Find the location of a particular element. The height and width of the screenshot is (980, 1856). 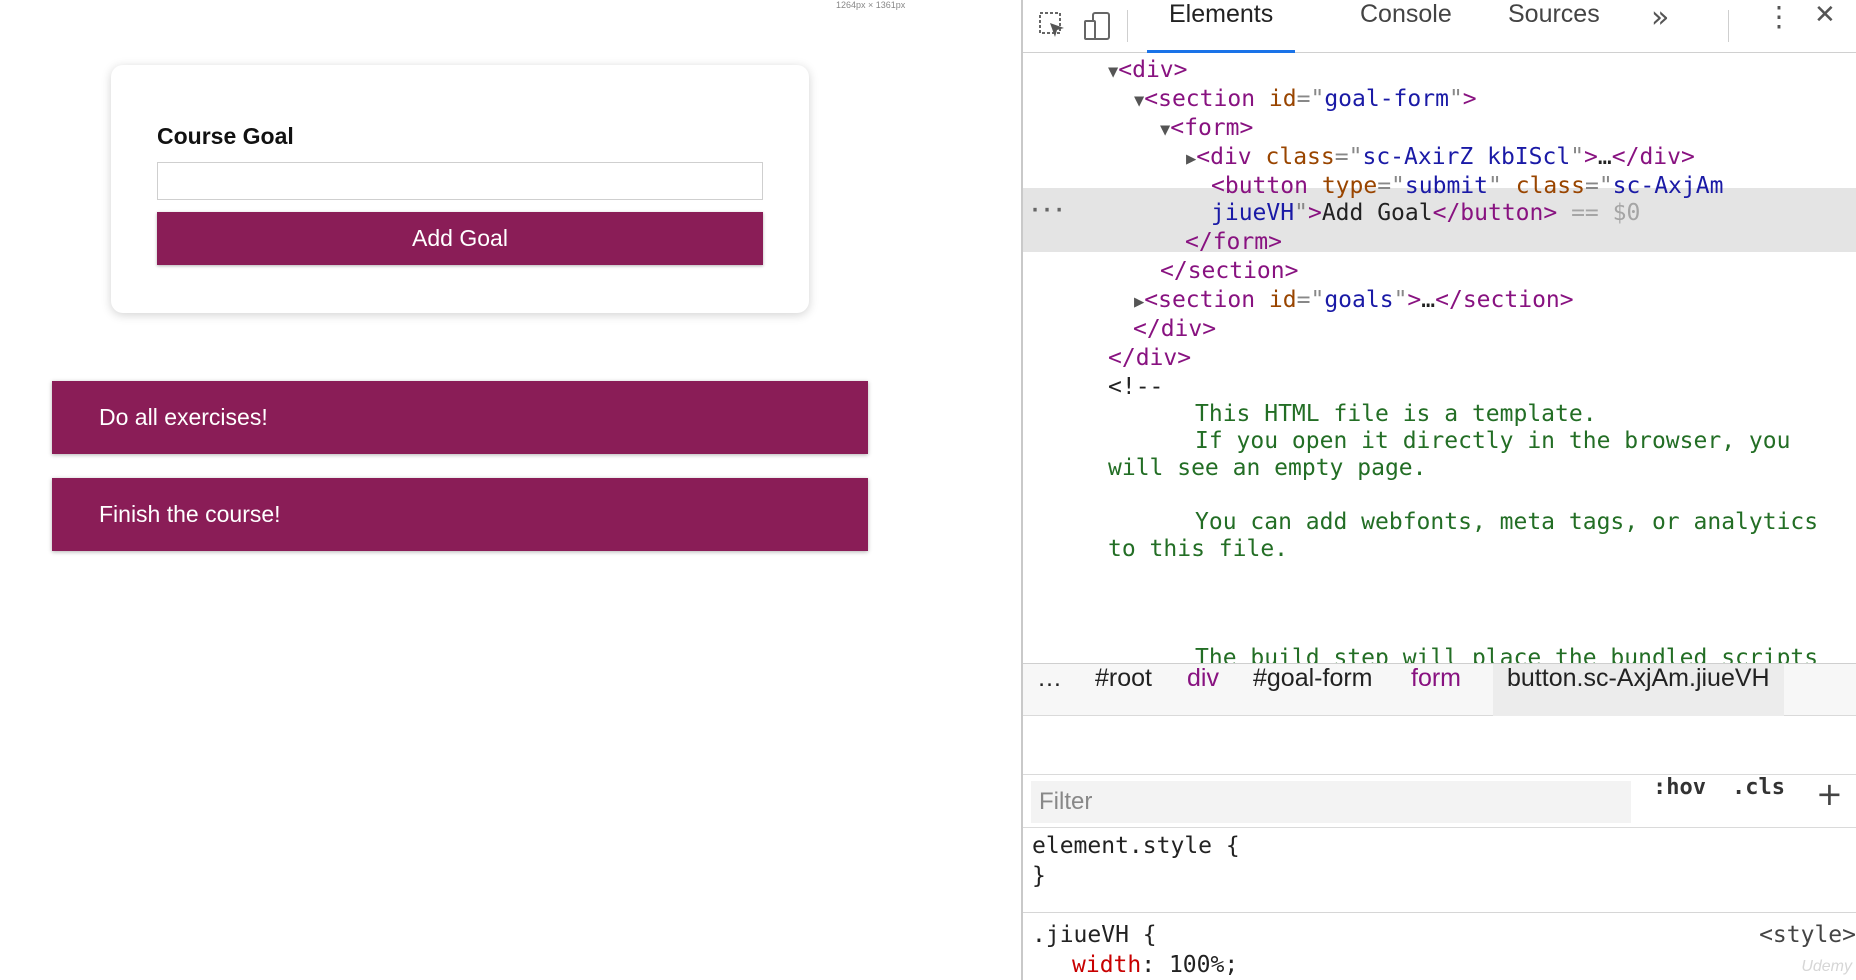

course-goal-label: Course Goal is located at coordinates (225, 136).